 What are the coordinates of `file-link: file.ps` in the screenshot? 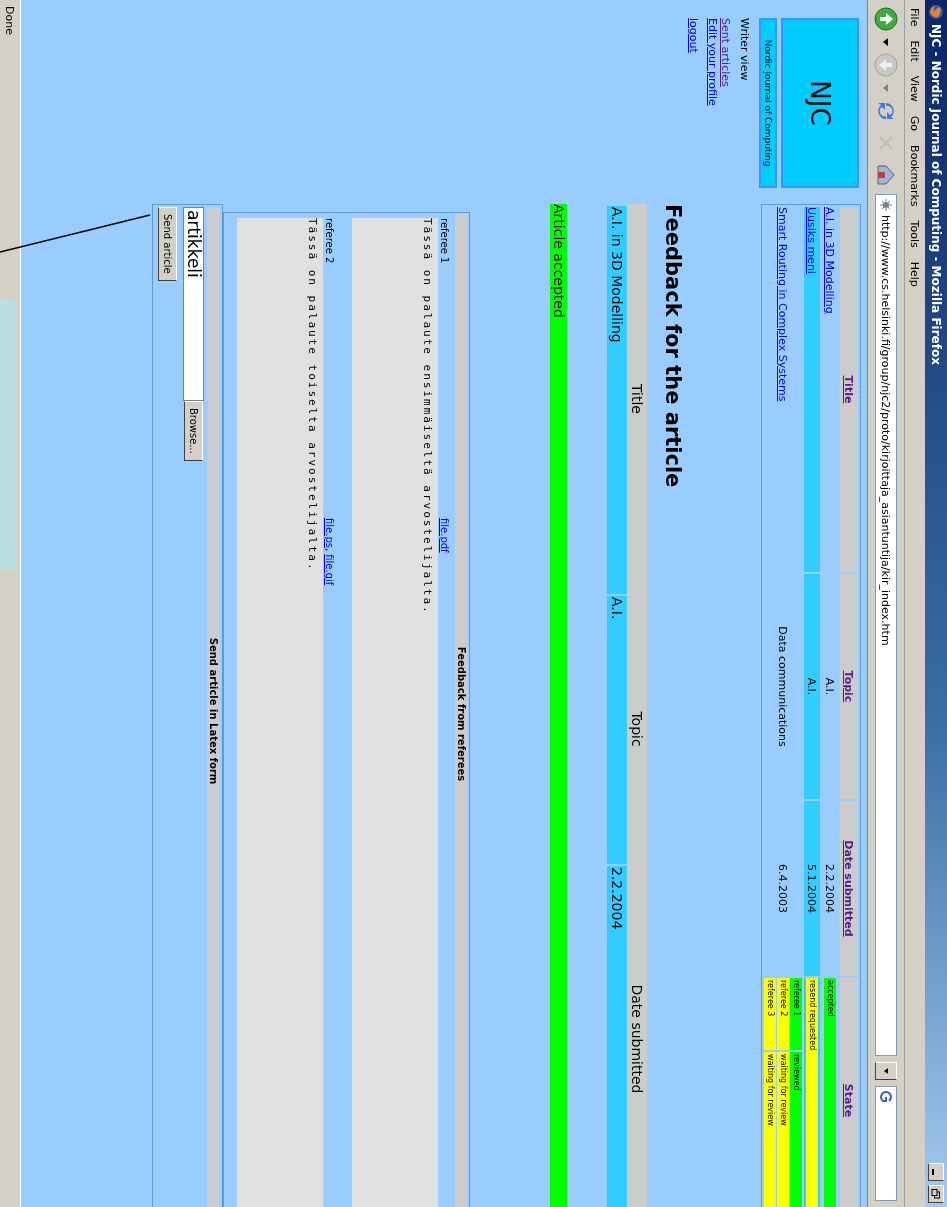 It's located at (329, 533).